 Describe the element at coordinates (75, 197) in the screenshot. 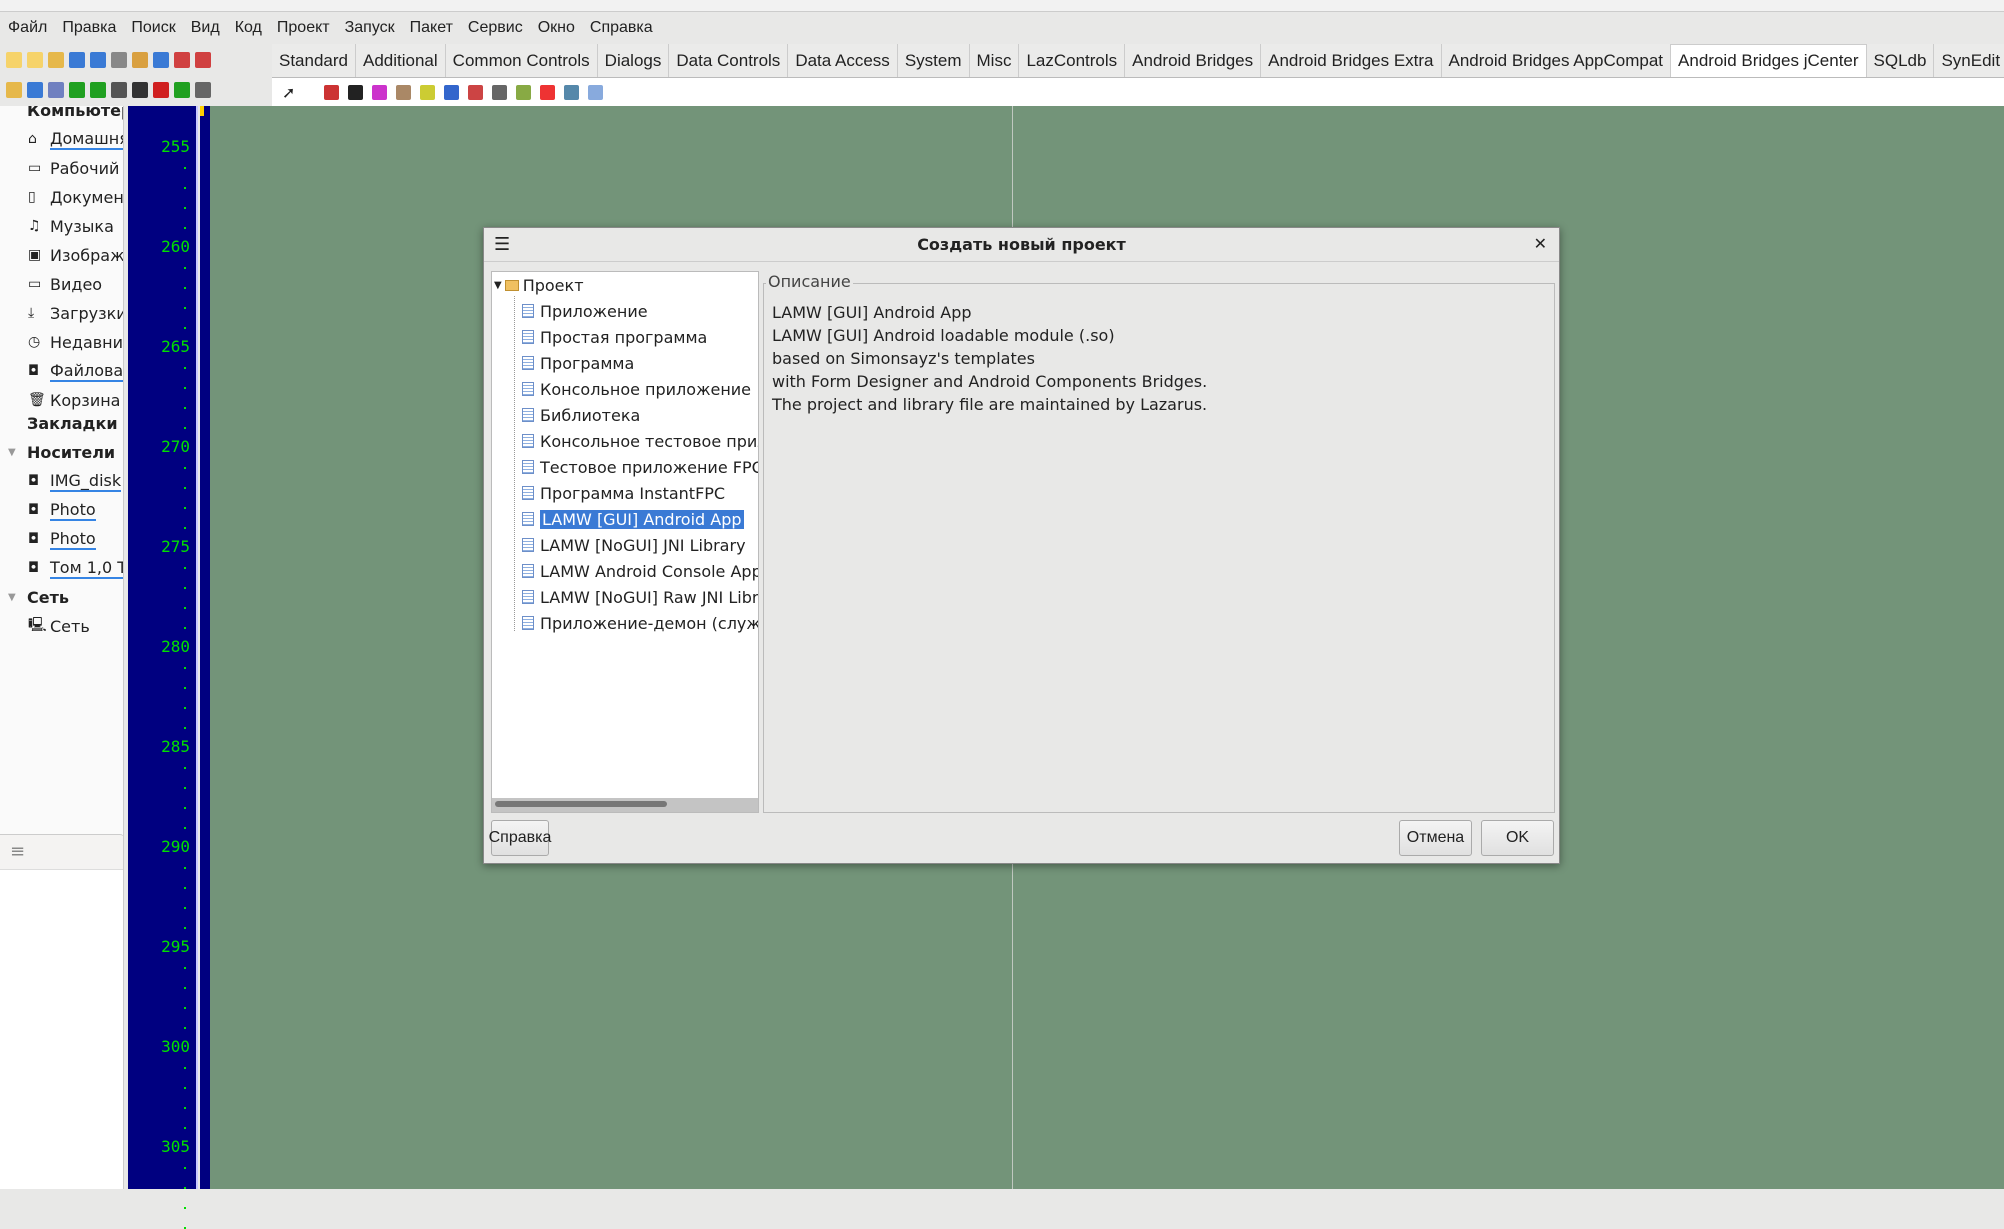

I see `sidebar-item: ▯ Документ` at that location.